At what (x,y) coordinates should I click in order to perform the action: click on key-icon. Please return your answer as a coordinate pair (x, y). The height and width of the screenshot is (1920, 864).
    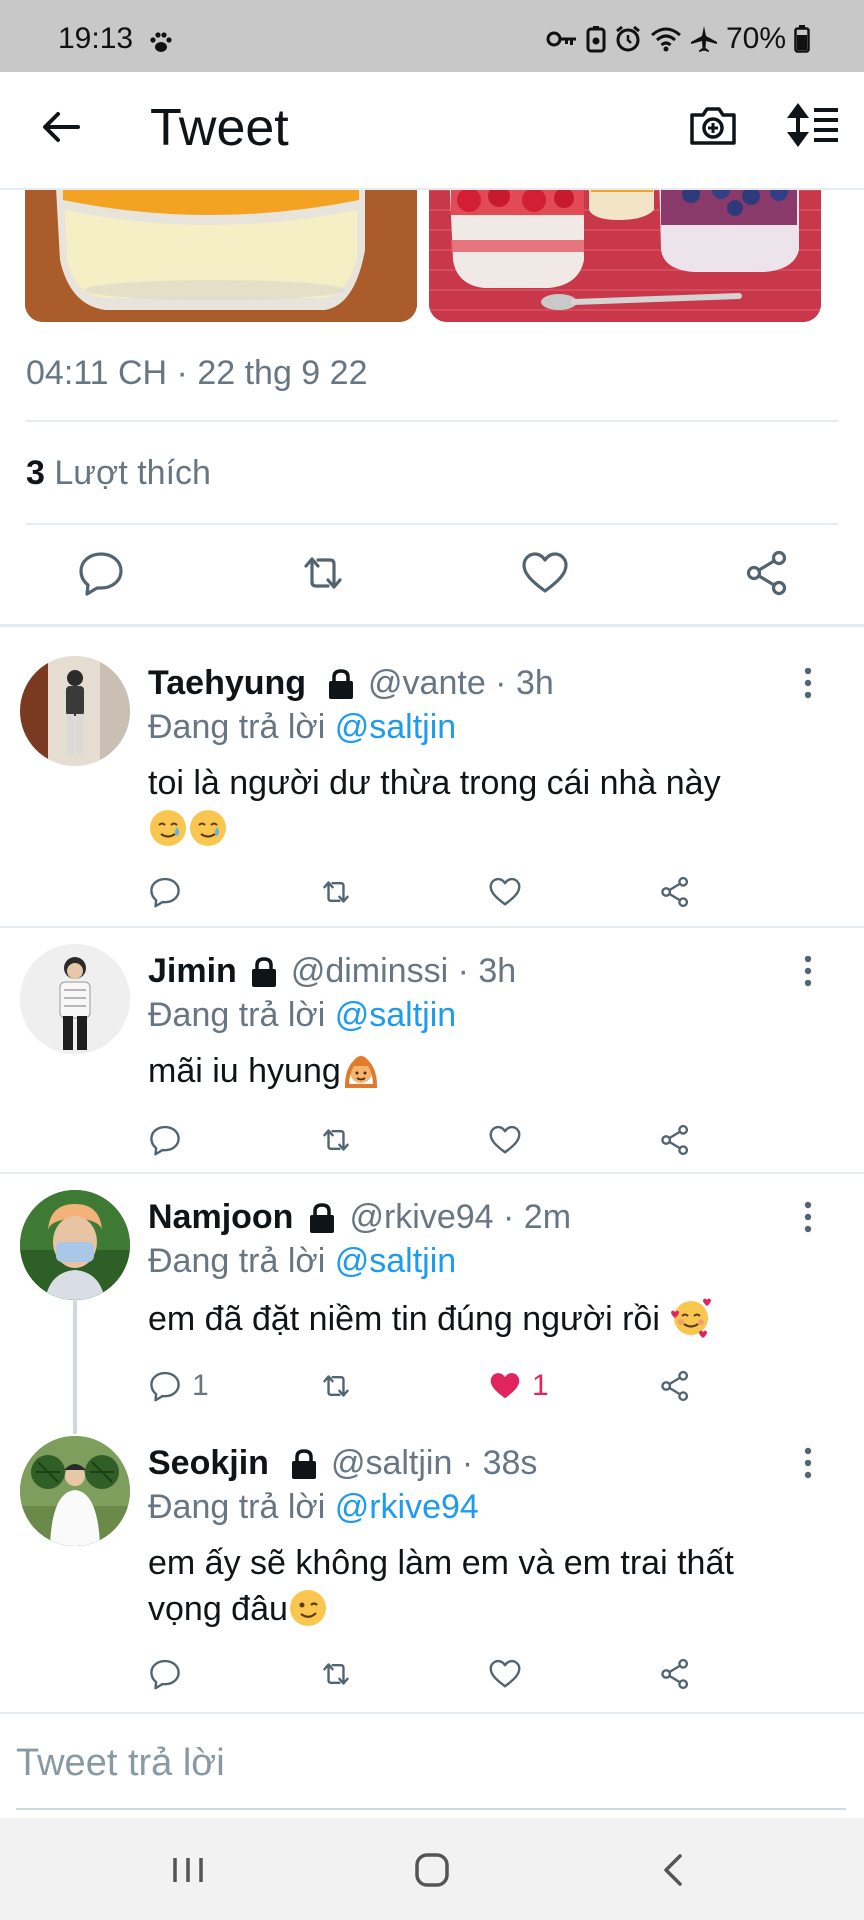
    Looking at the image, I should click on (561, 39).